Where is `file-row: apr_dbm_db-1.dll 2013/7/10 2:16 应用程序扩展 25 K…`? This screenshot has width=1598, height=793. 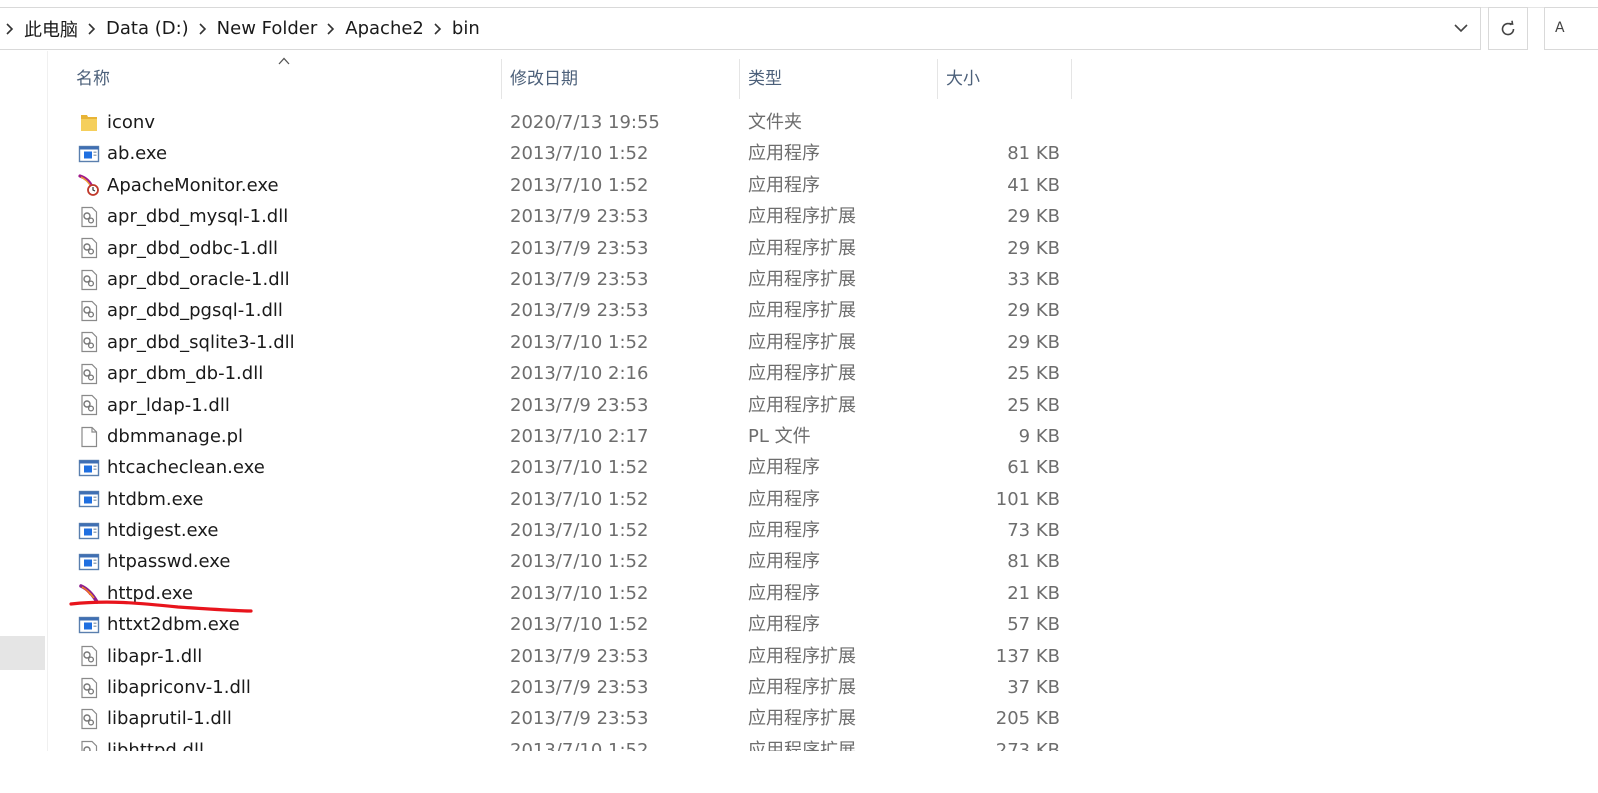 file-row: apr_dbm_db-1.dll 2013/7/10 2:16 应用程序扩展 25 K… is located at coordinates (598, 373).